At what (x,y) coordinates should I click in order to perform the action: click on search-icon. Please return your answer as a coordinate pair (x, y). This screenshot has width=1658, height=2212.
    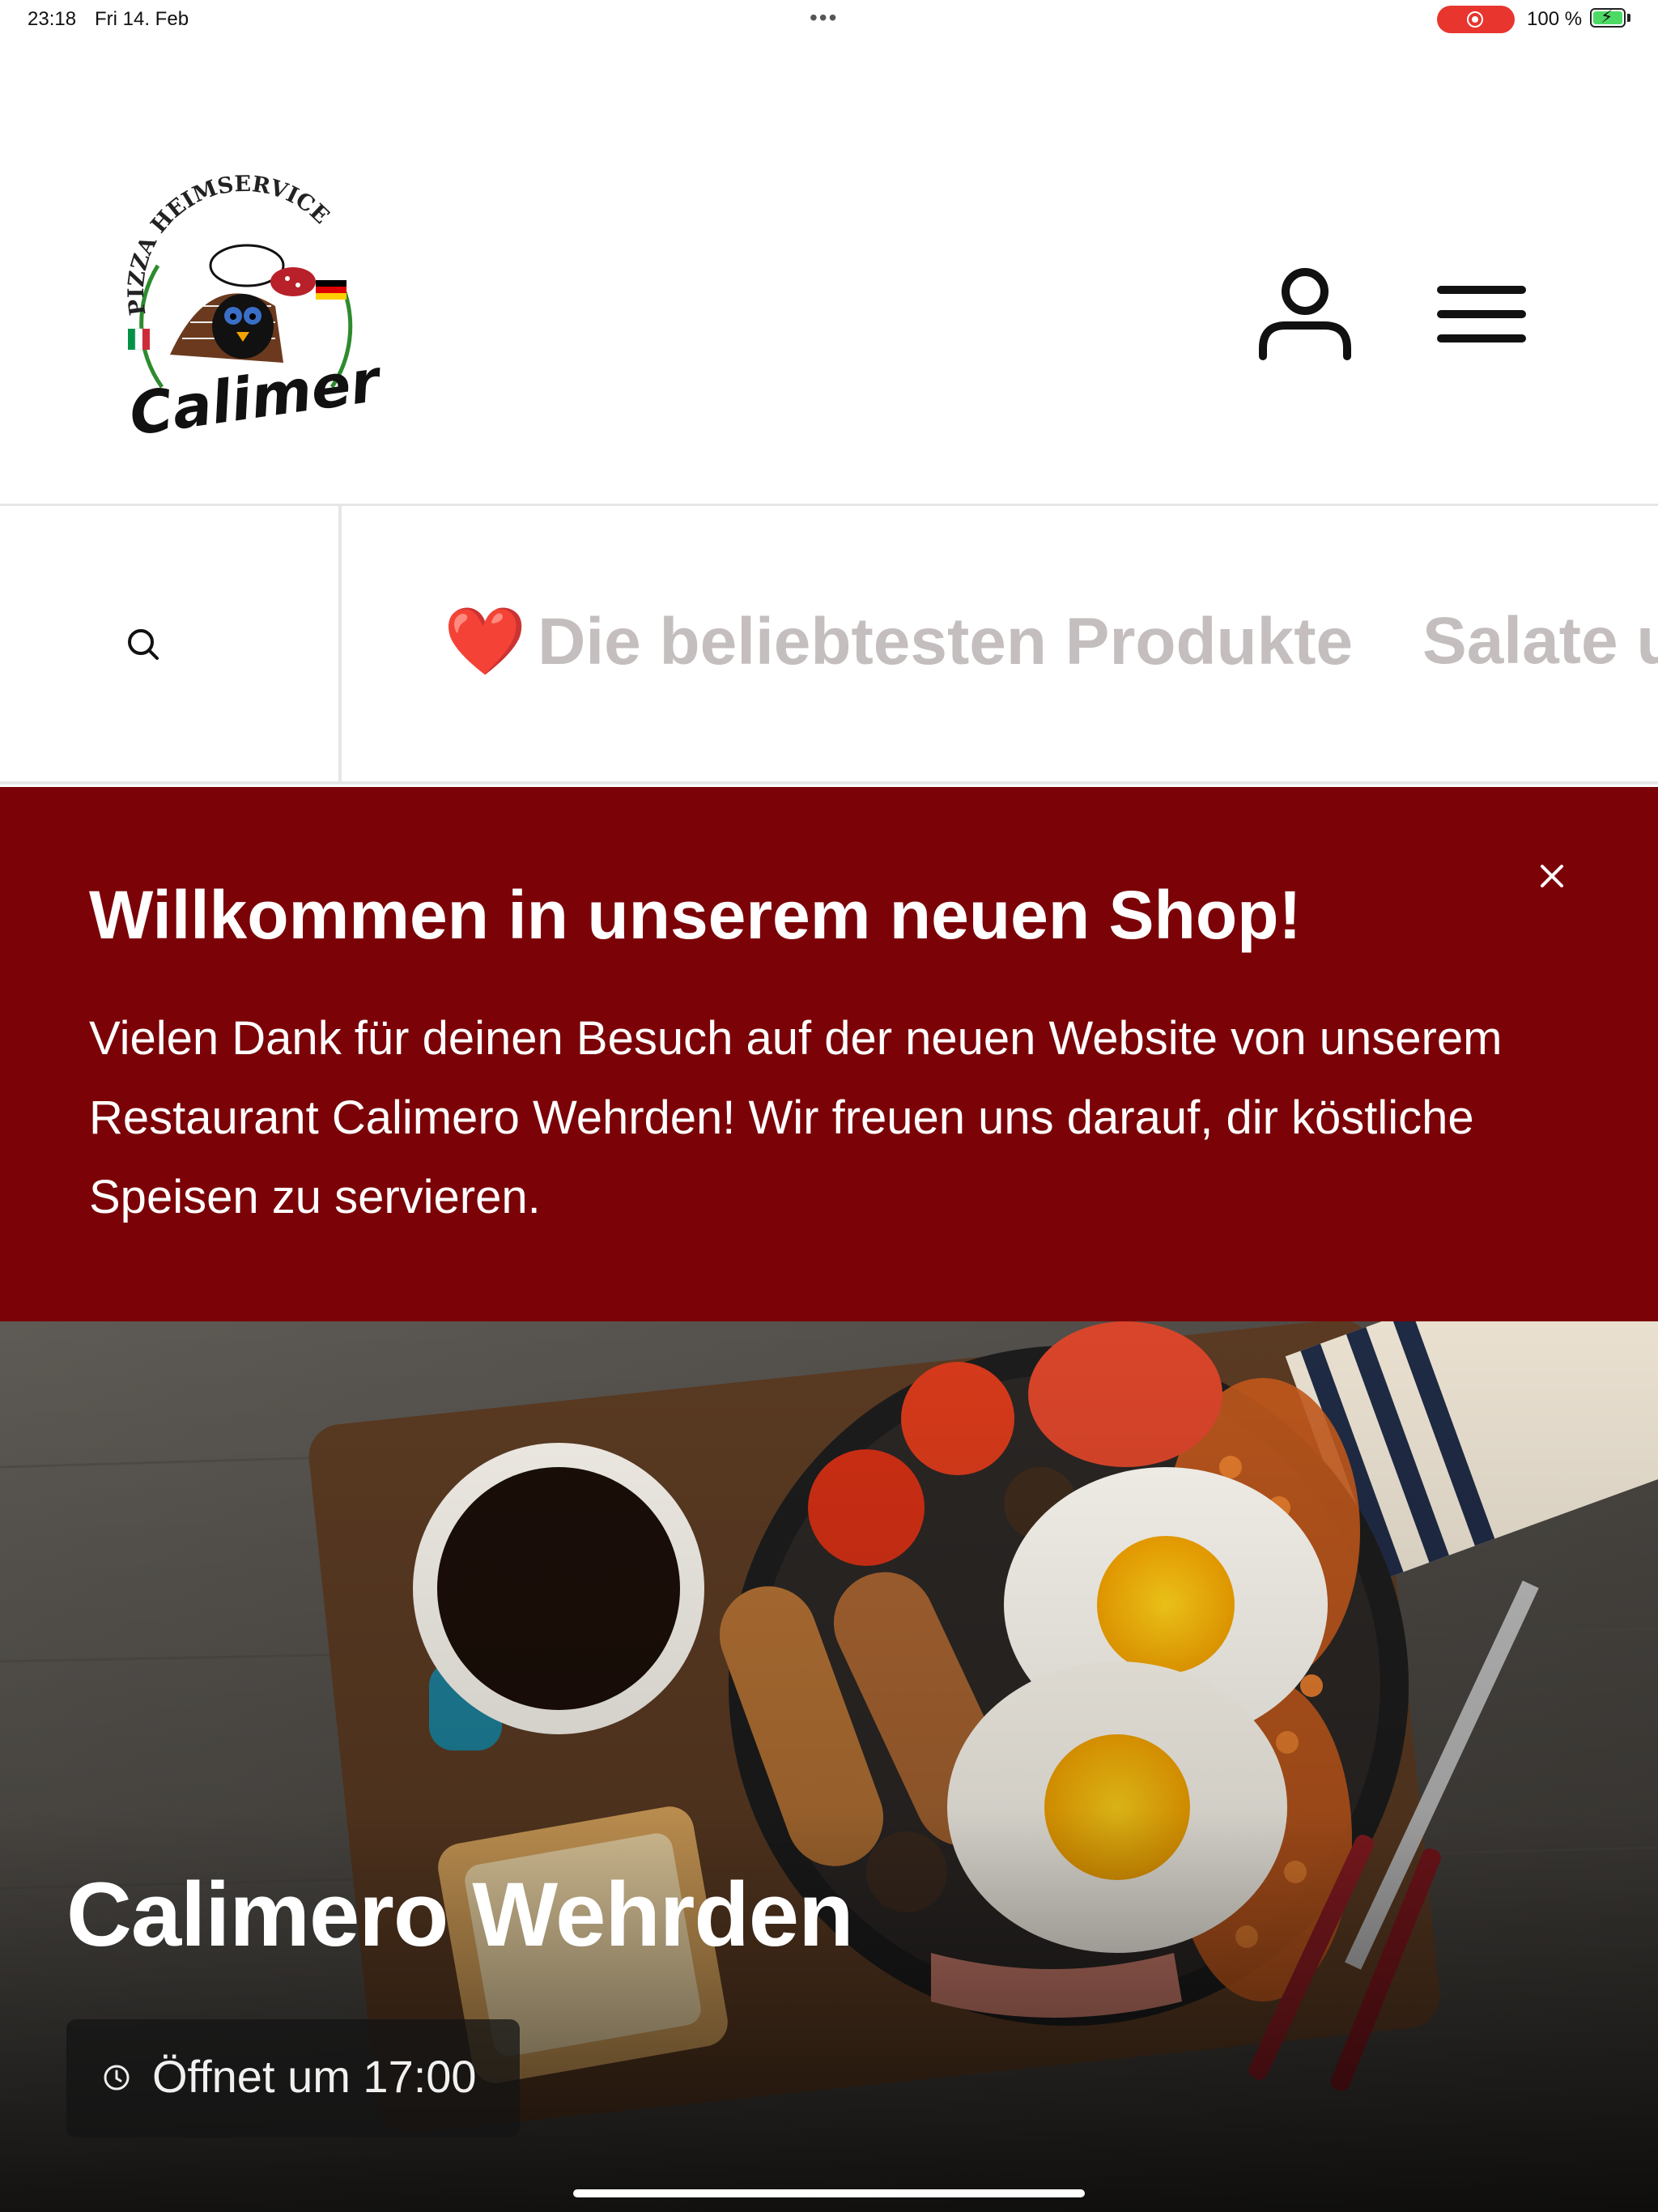
    Looking at the image, I should click on (143, 644).